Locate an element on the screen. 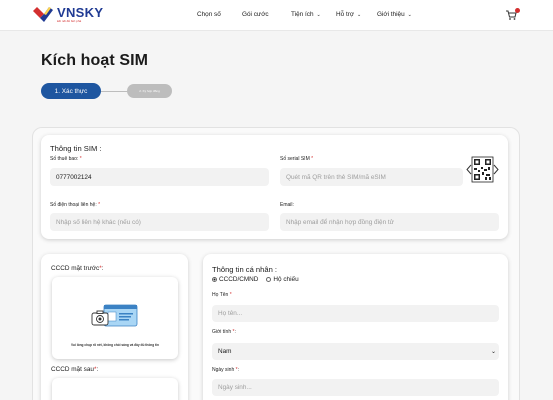 Image resolution: width=553 pixels, height=400 pixels. dob-label: Ngày sinh *: is located at coordinates (225, 370).